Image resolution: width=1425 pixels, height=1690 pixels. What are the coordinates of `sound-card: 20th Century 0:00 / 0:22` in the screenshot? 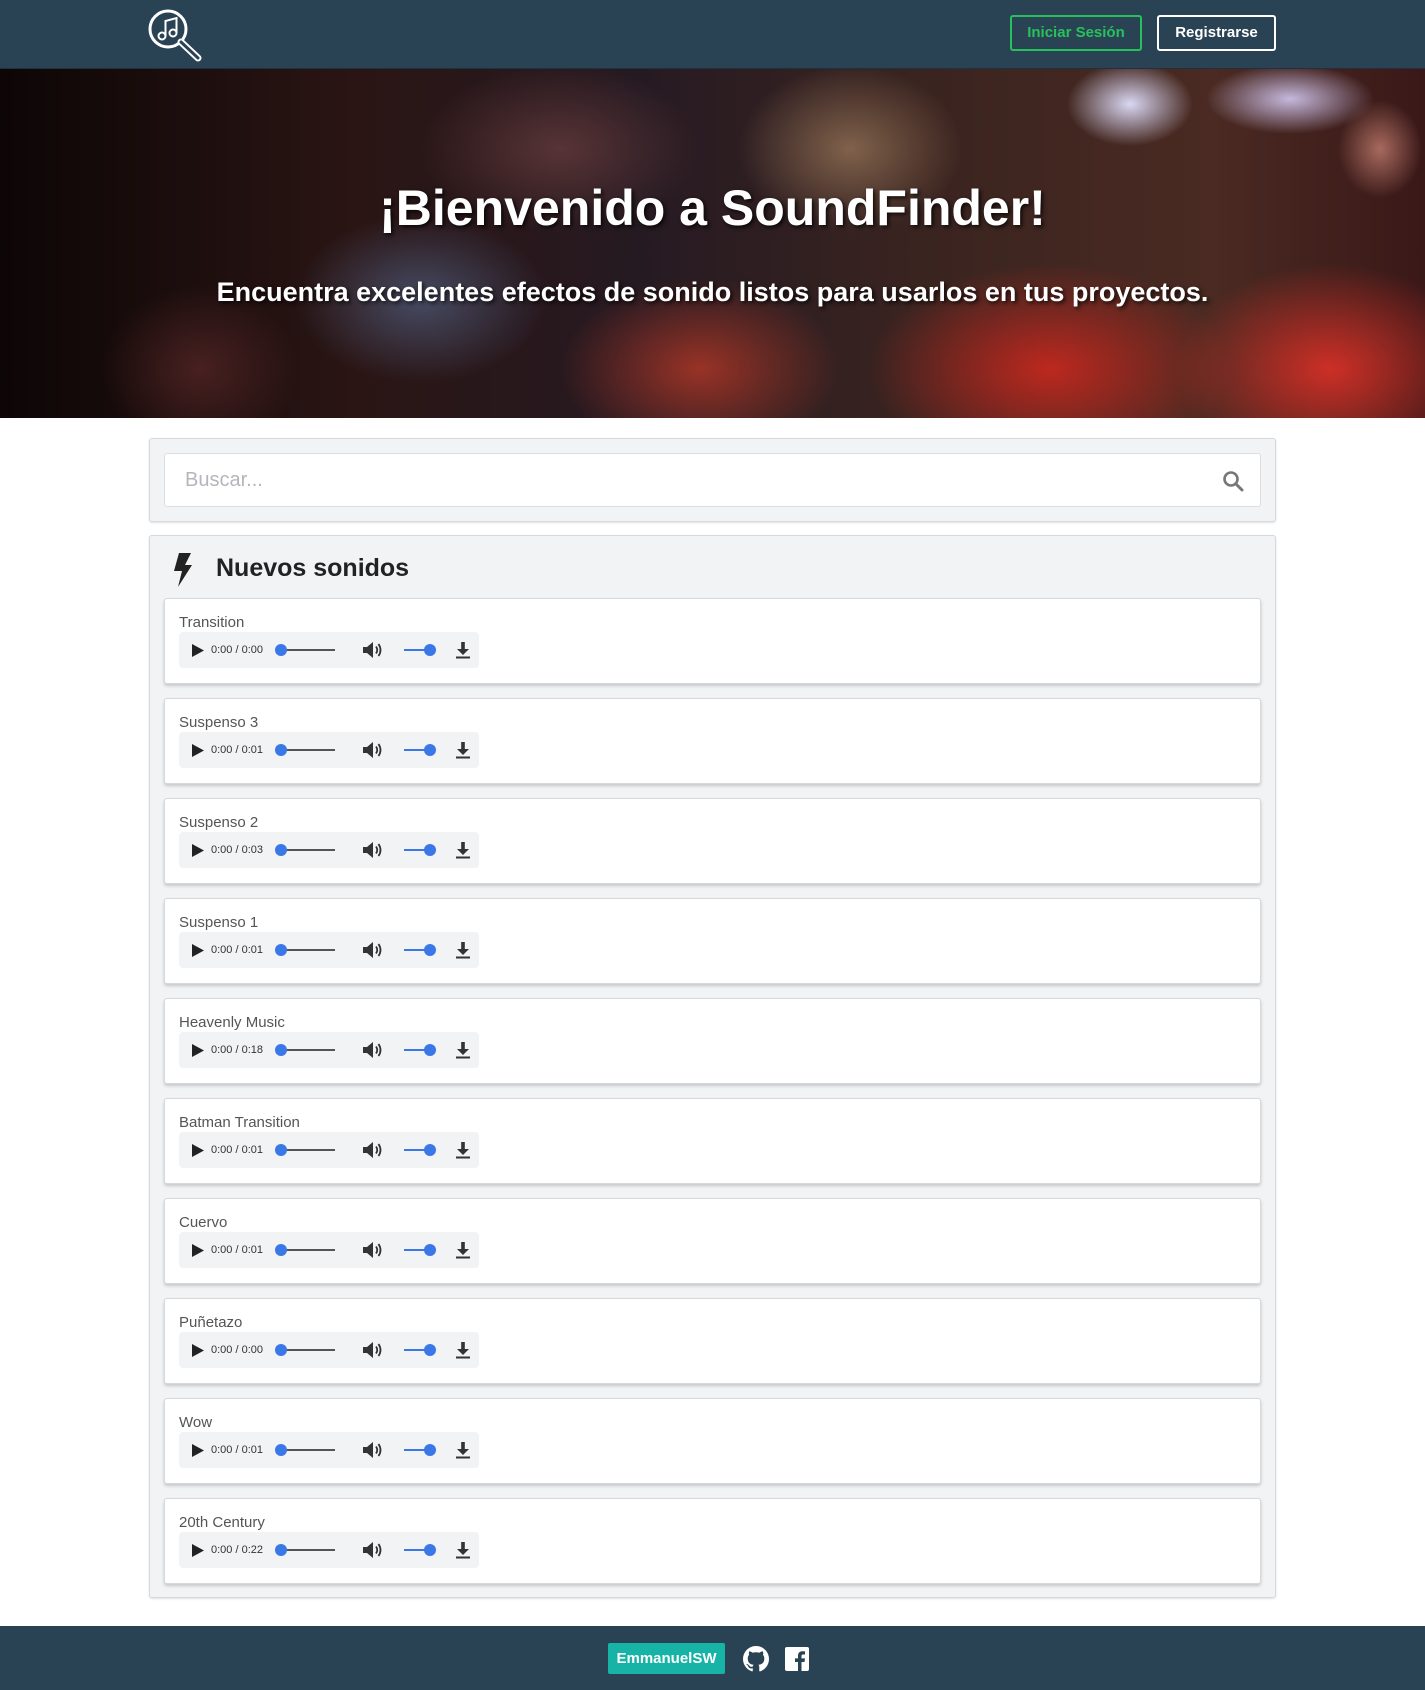 It's located at (712, 1541).